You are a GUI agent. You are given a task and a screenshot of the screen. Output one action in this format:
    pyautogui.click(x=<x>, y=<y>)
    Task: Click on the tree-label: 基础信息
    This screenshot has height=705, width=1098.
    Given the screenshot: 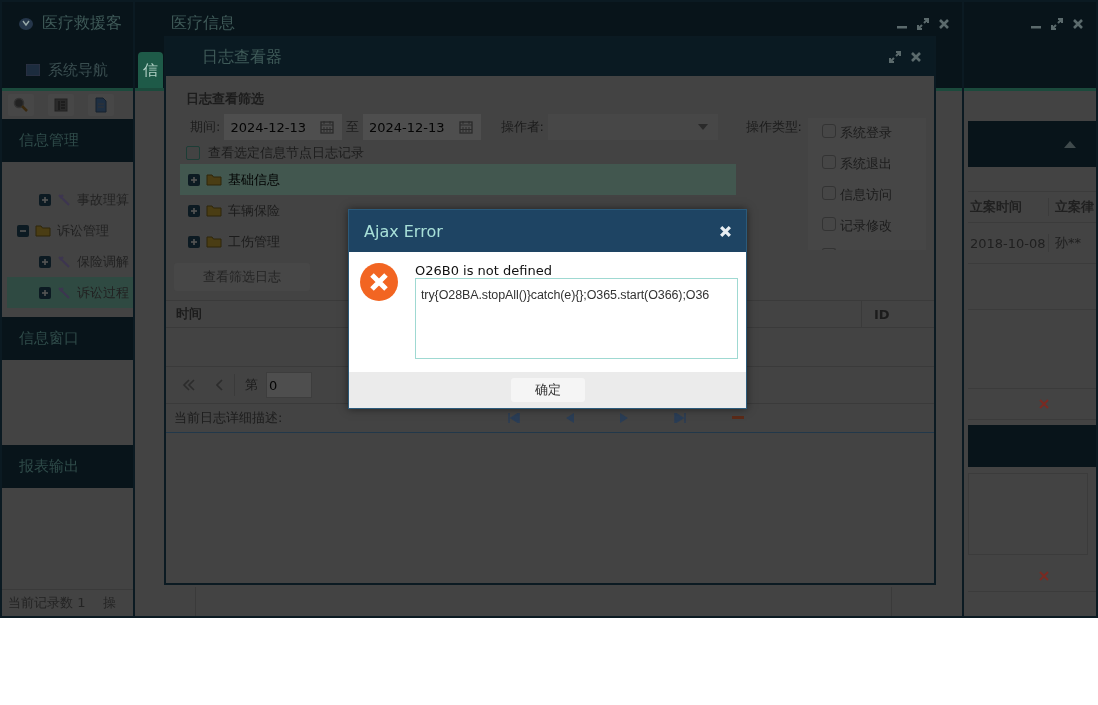 What is the action you would take?
    pyautogui.click(x=254, y=179)
    